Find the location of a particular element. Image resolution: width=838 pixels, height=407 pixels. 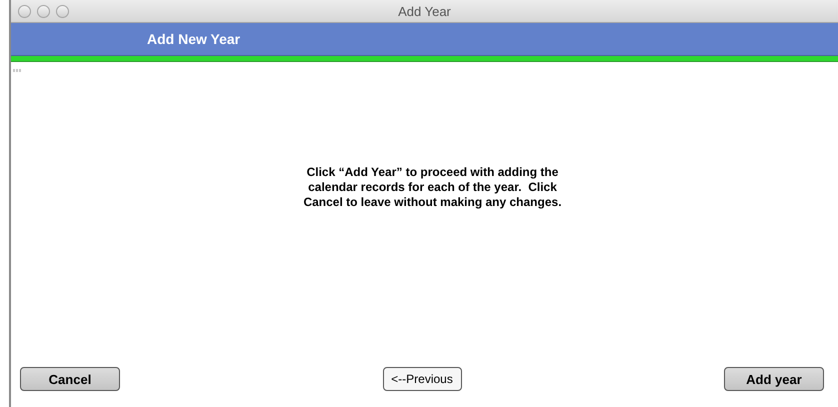

dialog-button: Add year is located at coordinates (774, 379).